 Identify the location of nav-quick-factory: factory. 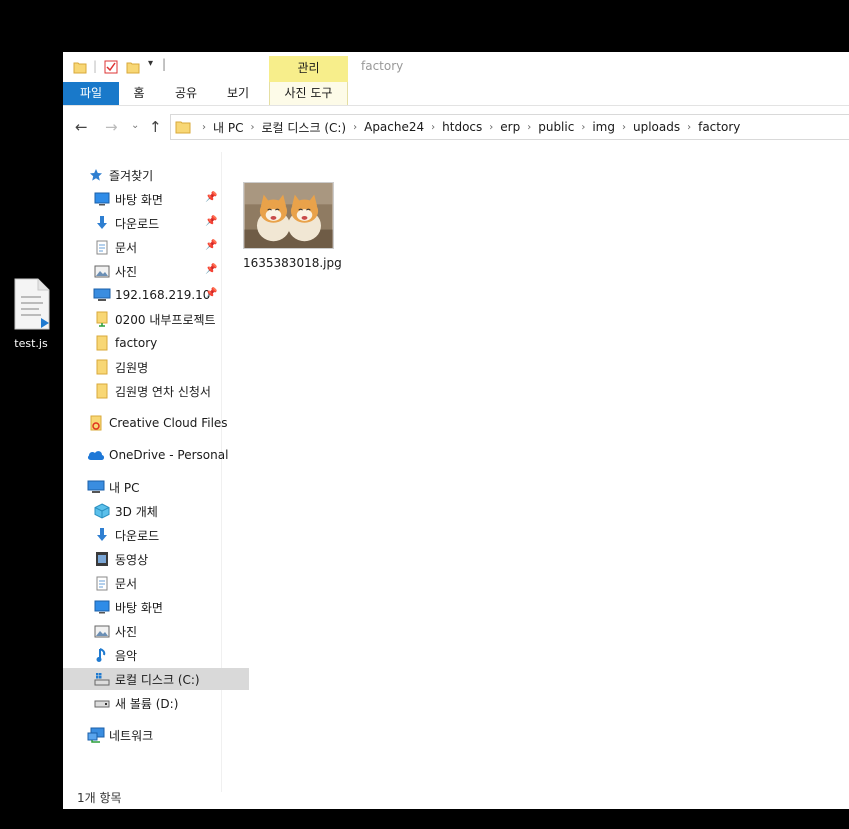
(156, 343).